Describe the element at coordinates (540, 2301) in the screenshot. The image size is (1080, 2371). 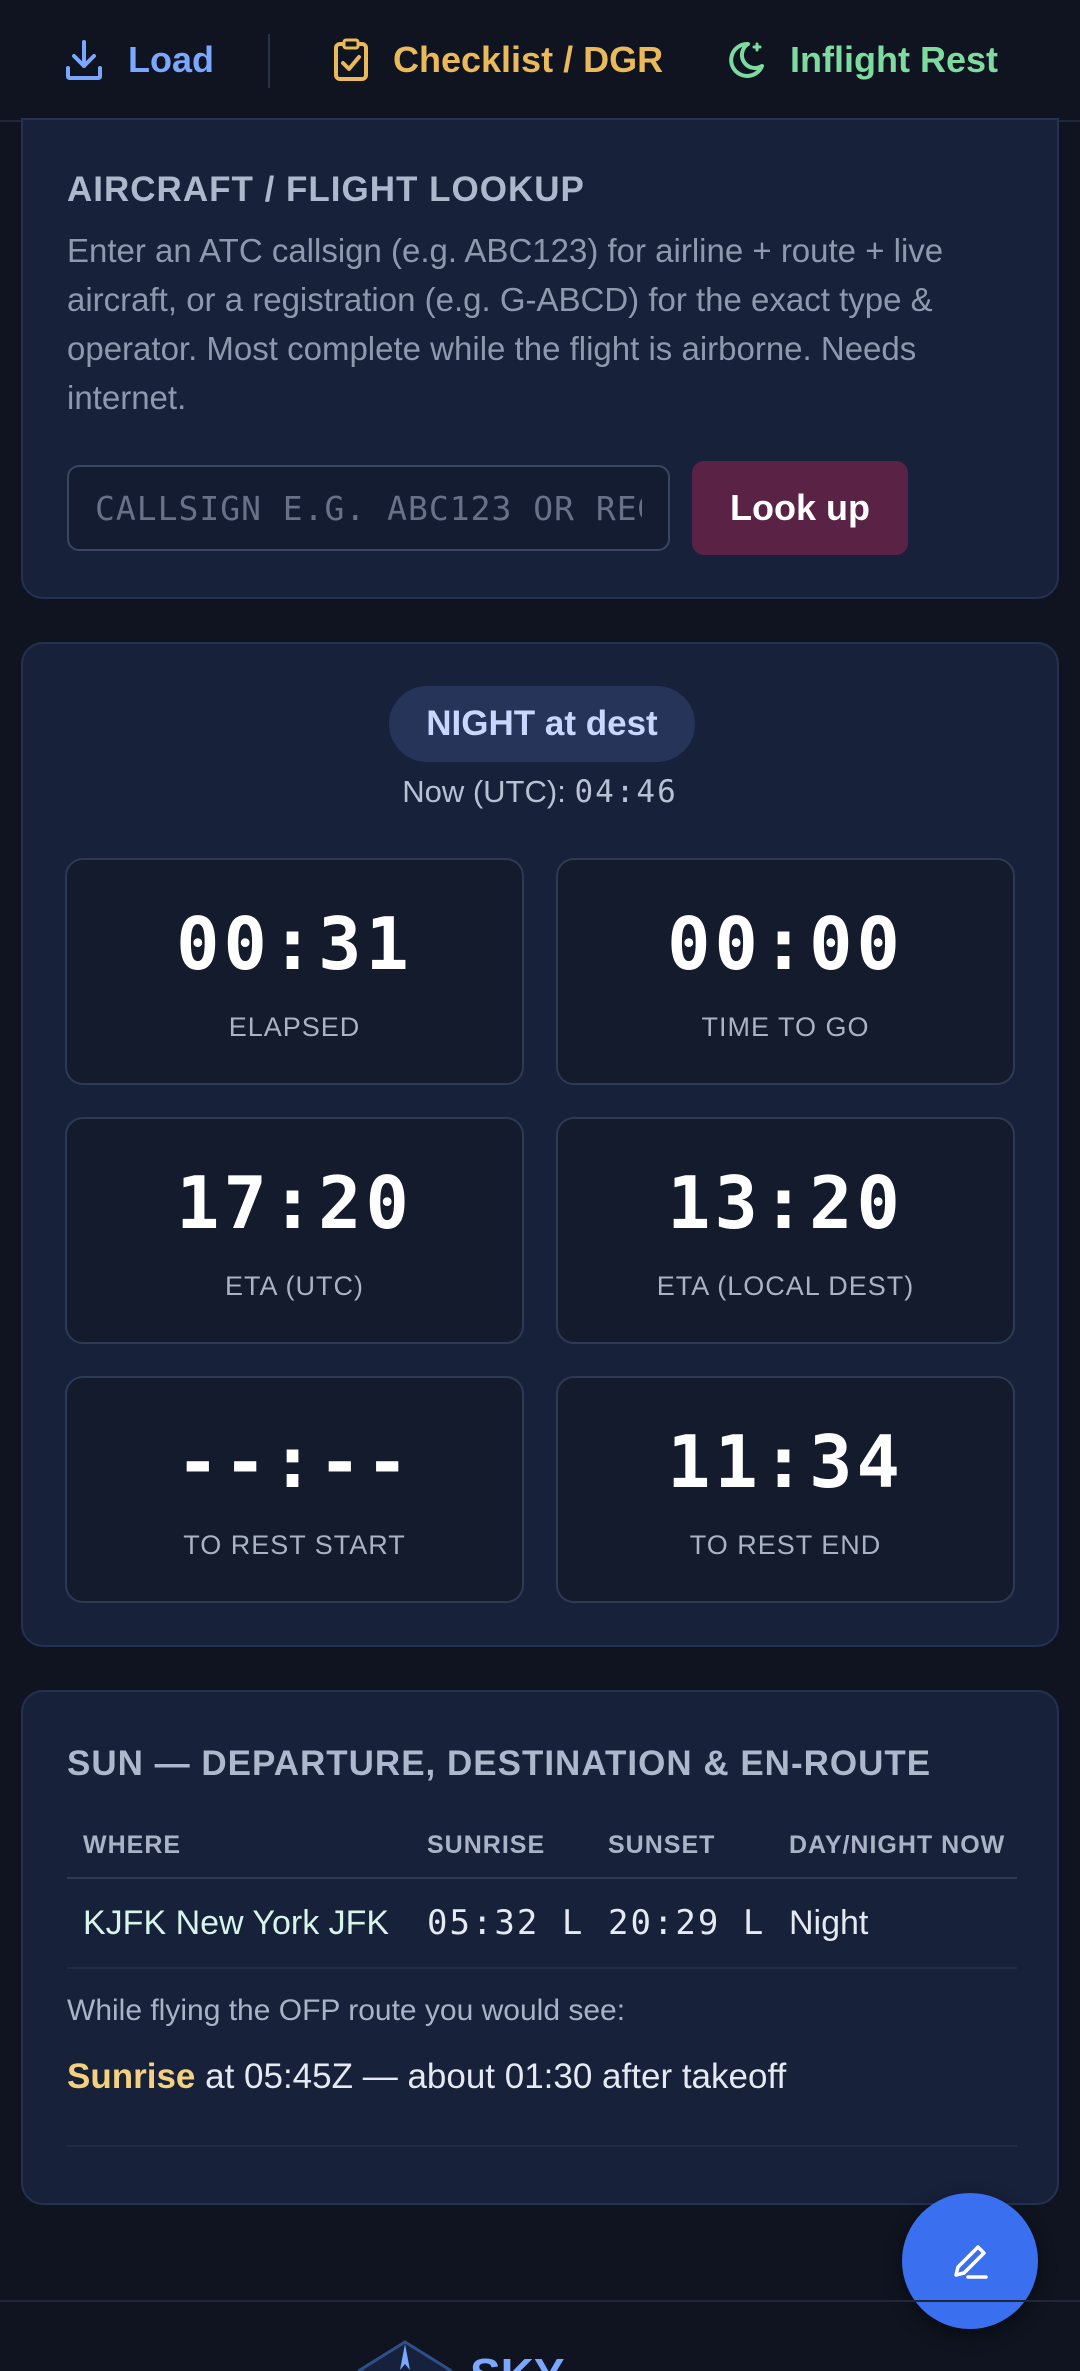
I see `footer-divider` at that location.